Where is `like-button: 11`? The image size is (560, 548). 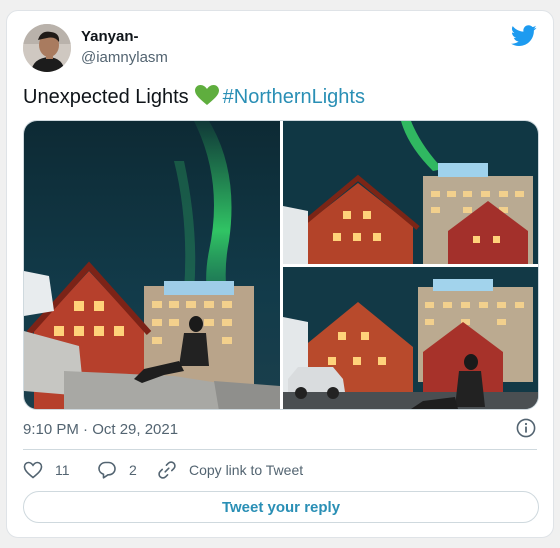
like-button: 11 is located at coordinates (46, 470).